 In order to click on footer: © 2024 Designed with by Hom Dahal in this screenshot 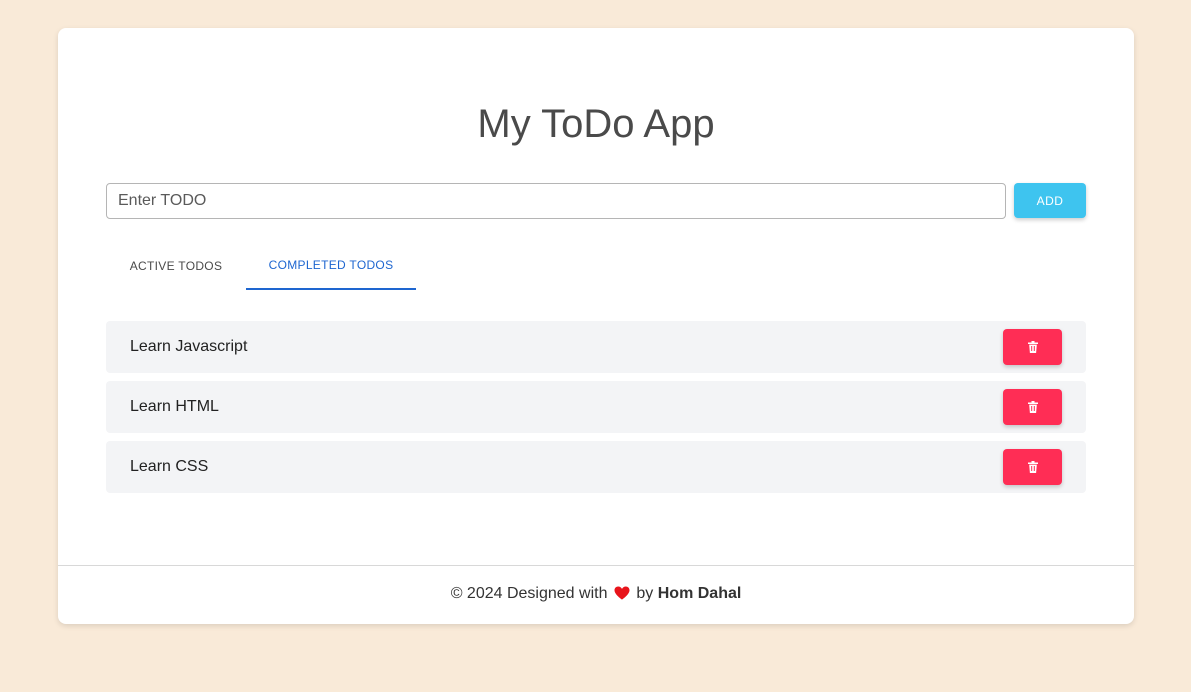, I will do `click(596, 594)`.